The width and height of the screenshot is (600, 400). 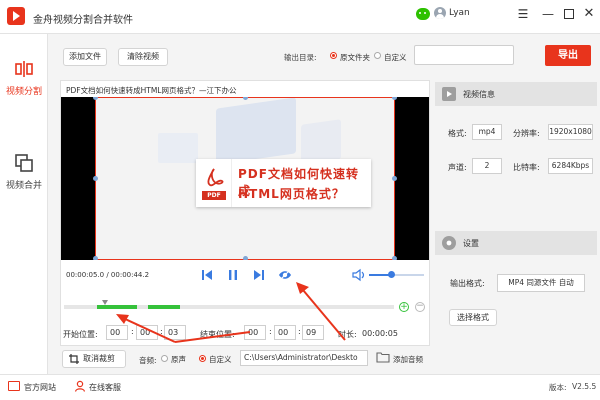 What do you see at coordinates (16, 16) in the screenshot?
I see `app-logo-icon` at bounding box center [16, 16].